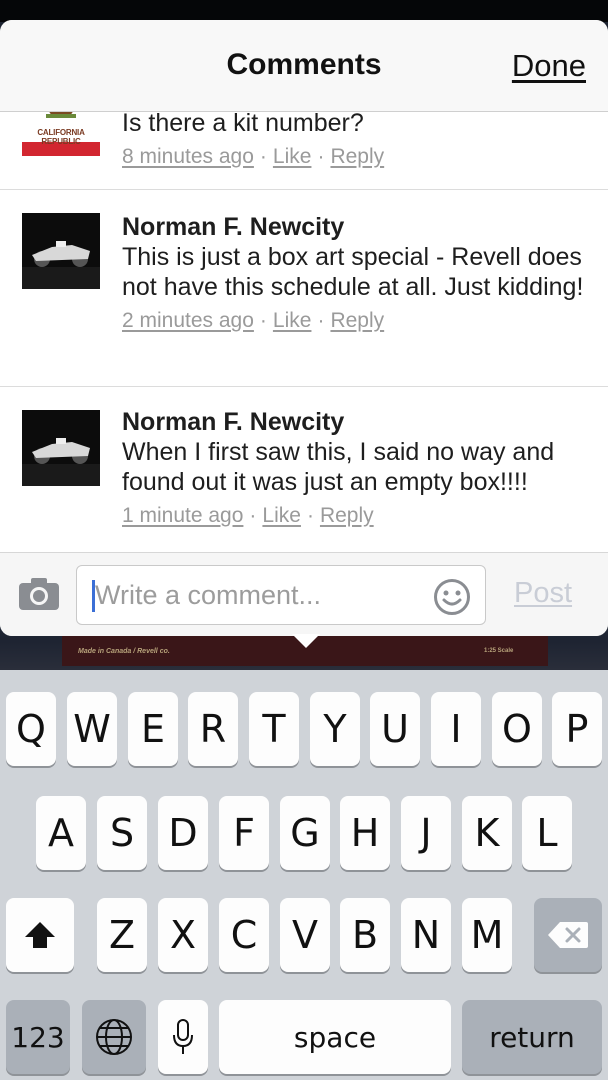 This screenshot has width=608, height=1080. I want to click on key-d: D, so click(183, 833).